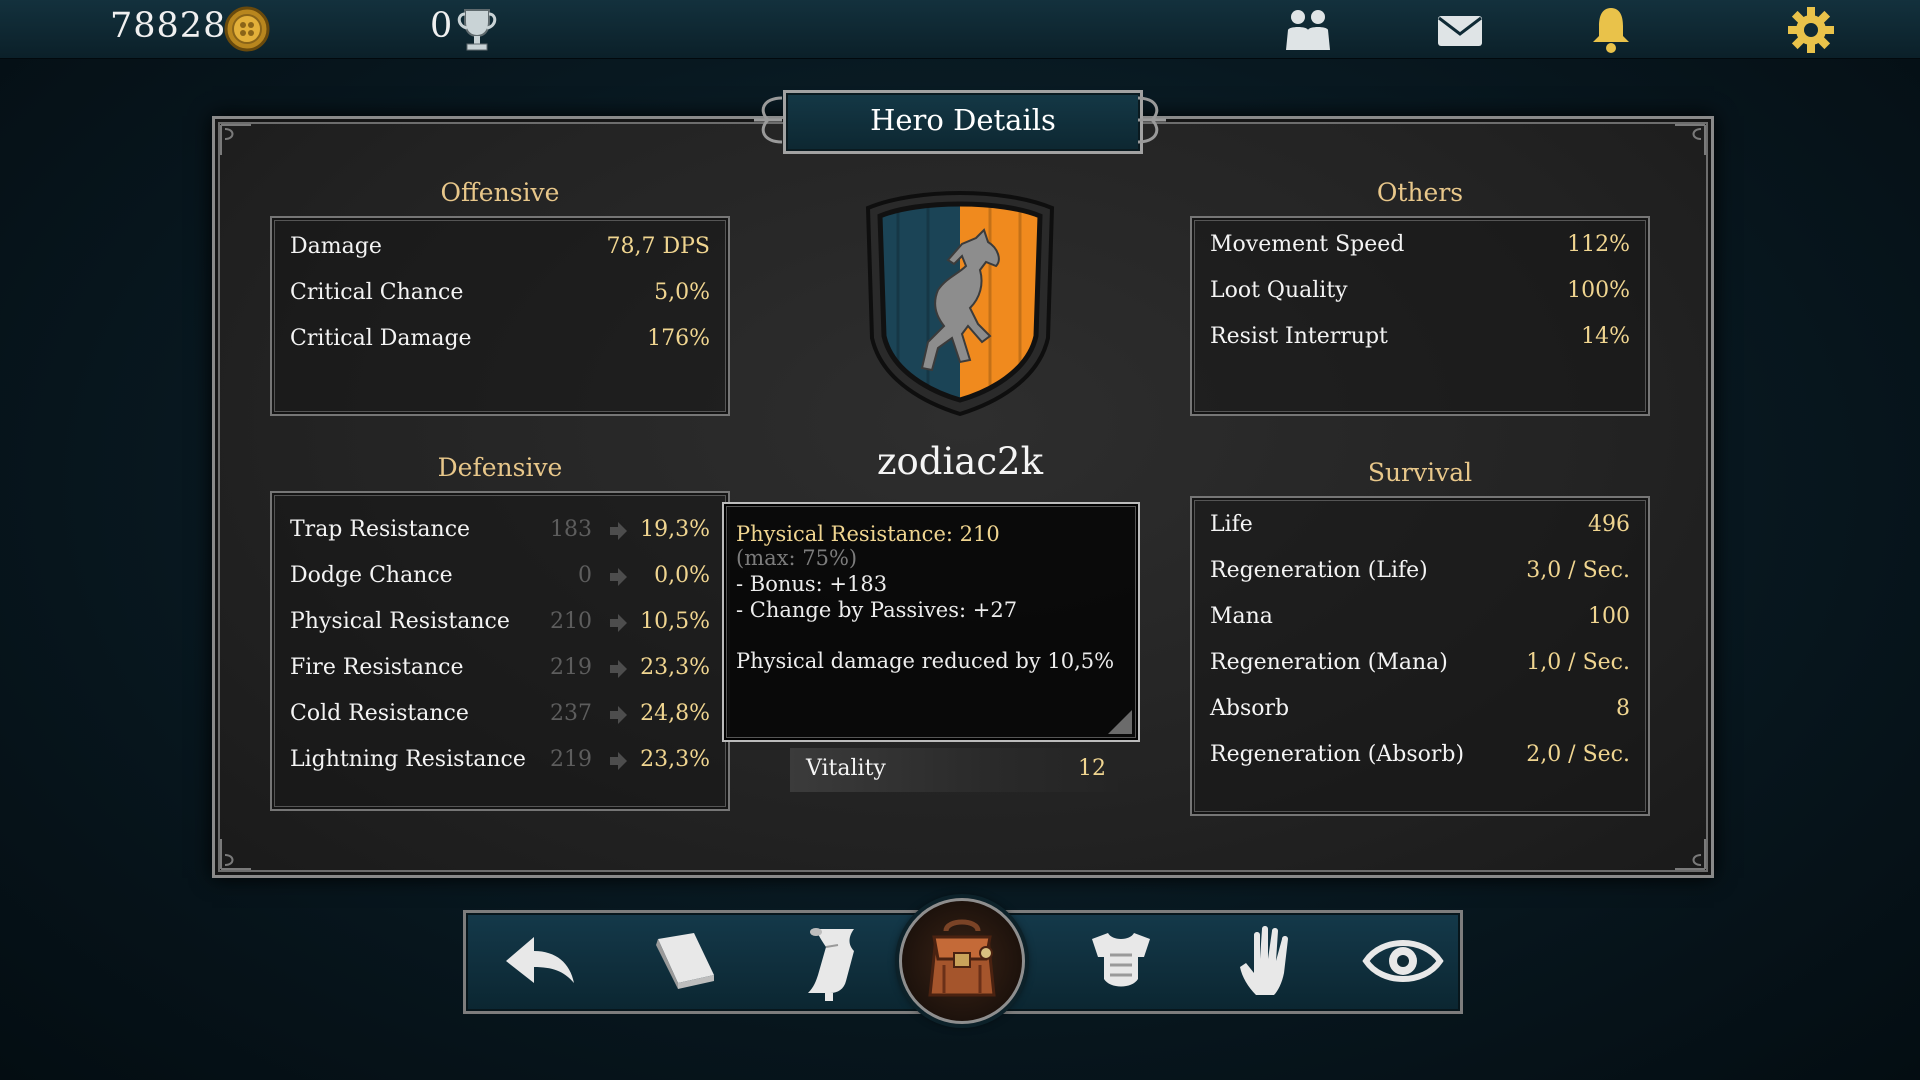 The image size is (1920, 1080). What do you see at coordinates (846, 768) in the screenshot?
I see `vitality-label: Vitality` at bounding box center [846, 768].